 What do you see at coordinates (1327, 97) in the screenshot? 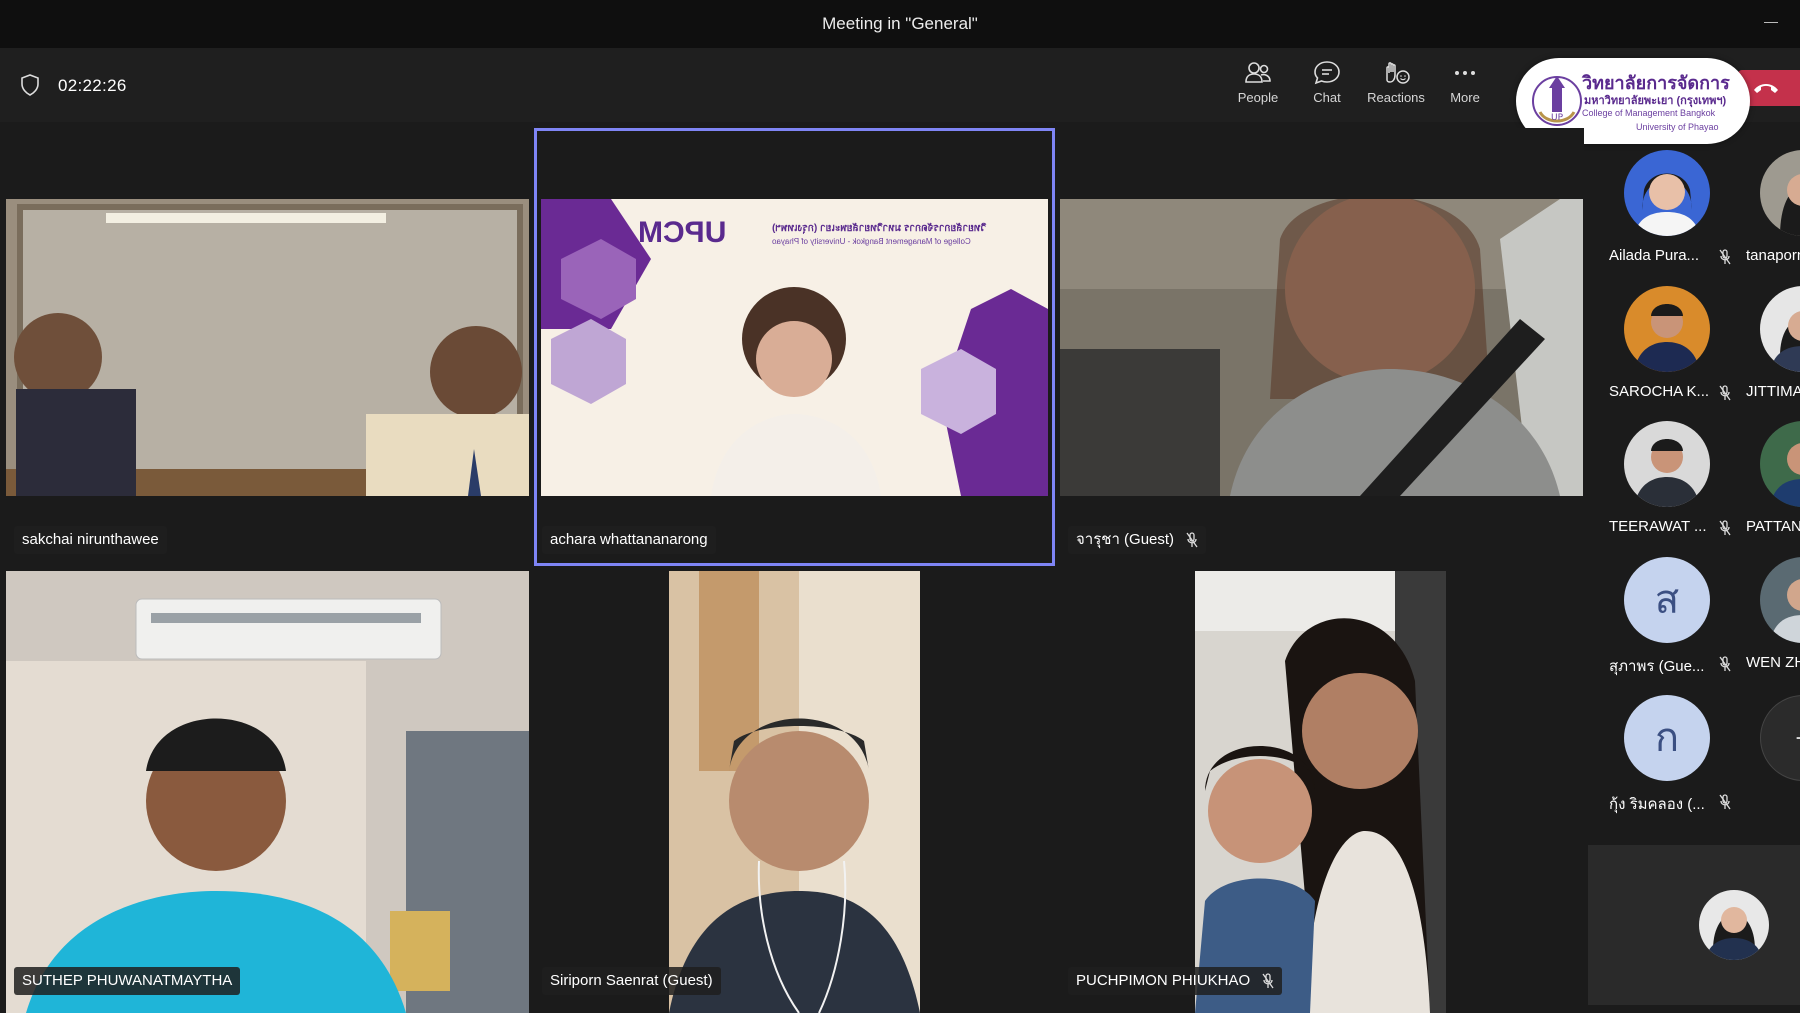
I see `chat-label: Chat` at bounding box center [1327, 97].